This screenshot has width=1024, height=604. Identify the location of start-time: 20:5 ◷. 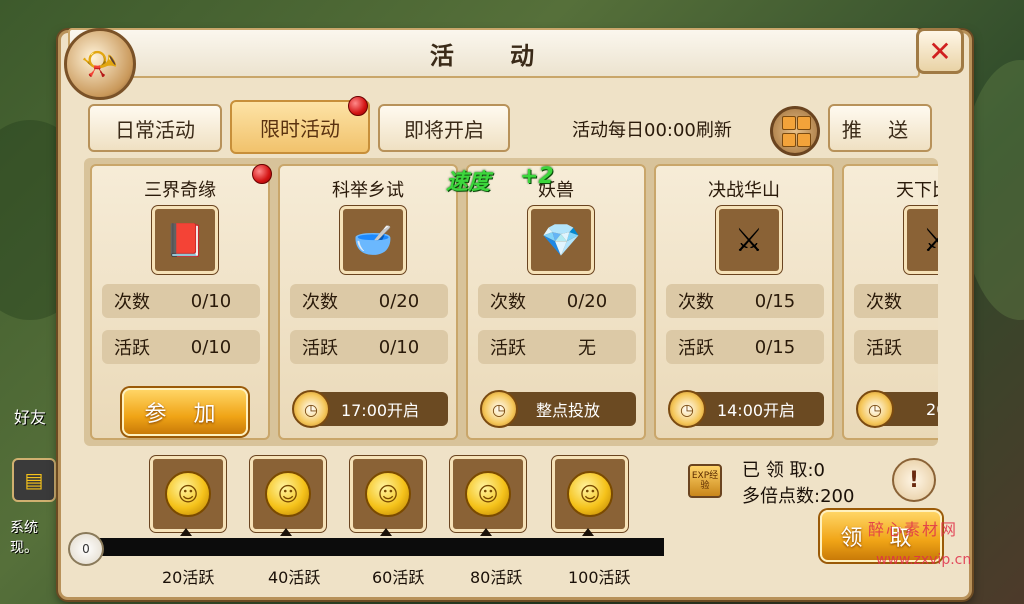
(897, 409).